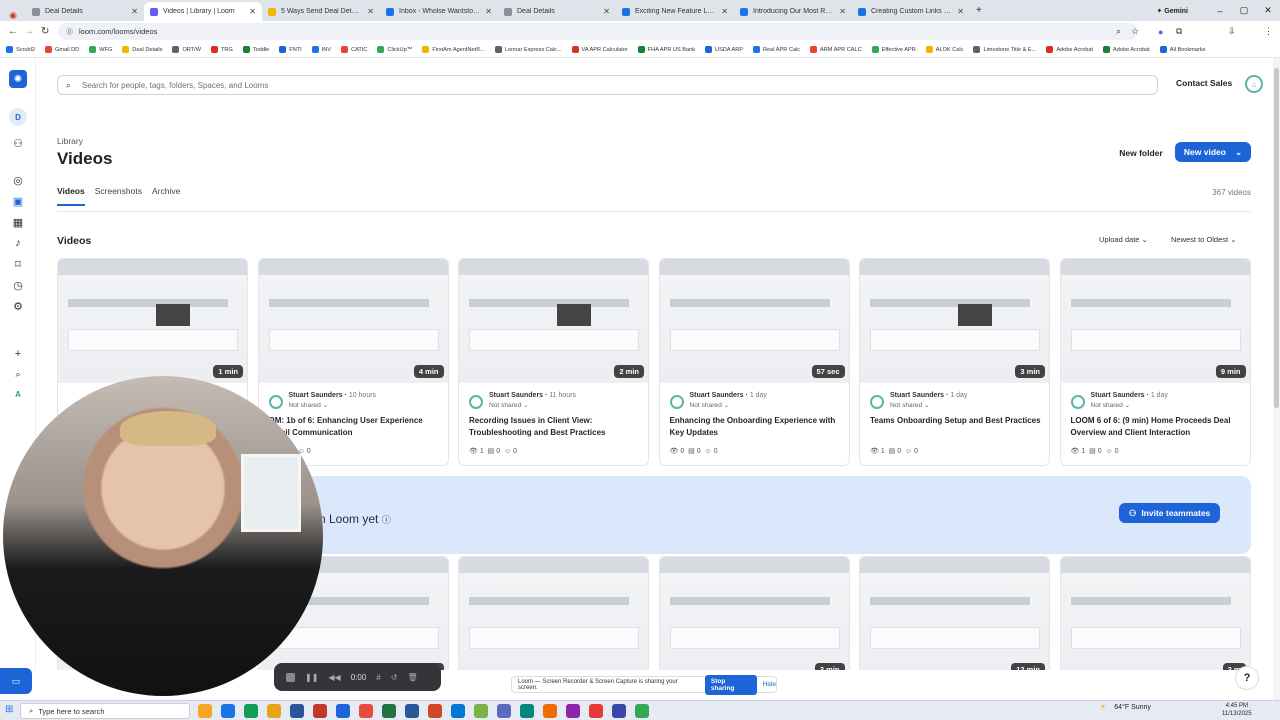 This screenshot has height=720, width=1280. Describe the element at coordinates (9, 709) in the screenshot. I see `windows-start-icon: ⊞` at that location.